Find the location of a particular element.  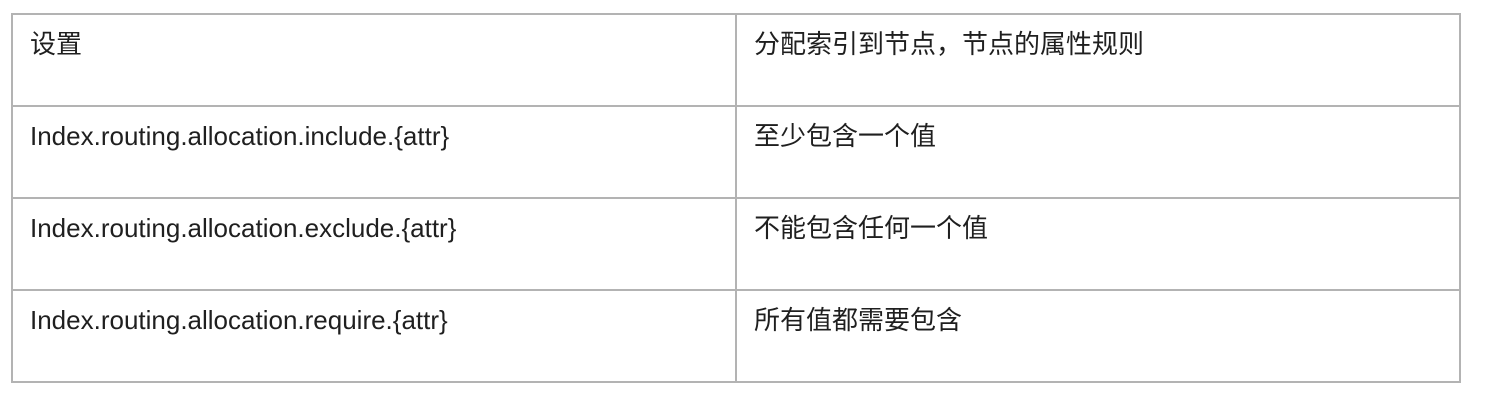

rule-text: 所有值都需要包含 is located at coordinates (858, 320).